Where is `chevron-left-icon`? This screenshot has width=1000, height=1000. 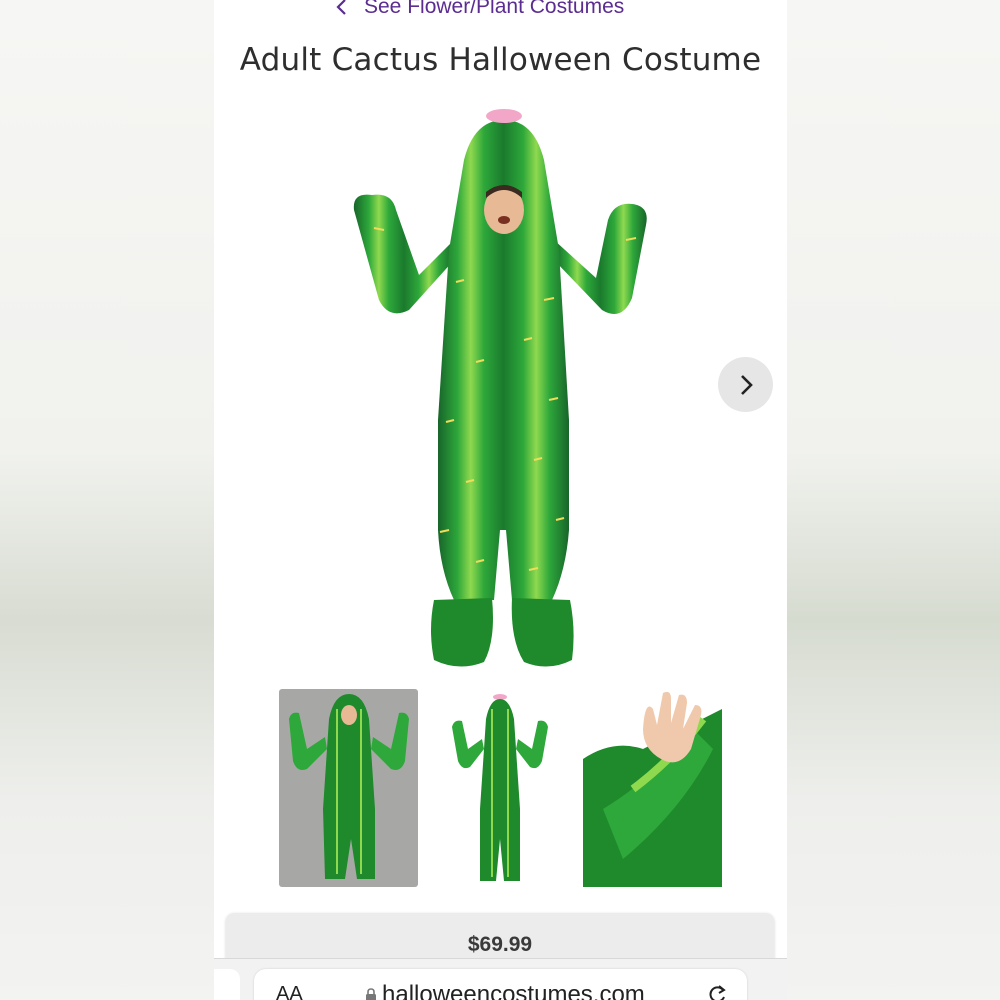
chevron-left-icon is located at coordinates (341, 7).